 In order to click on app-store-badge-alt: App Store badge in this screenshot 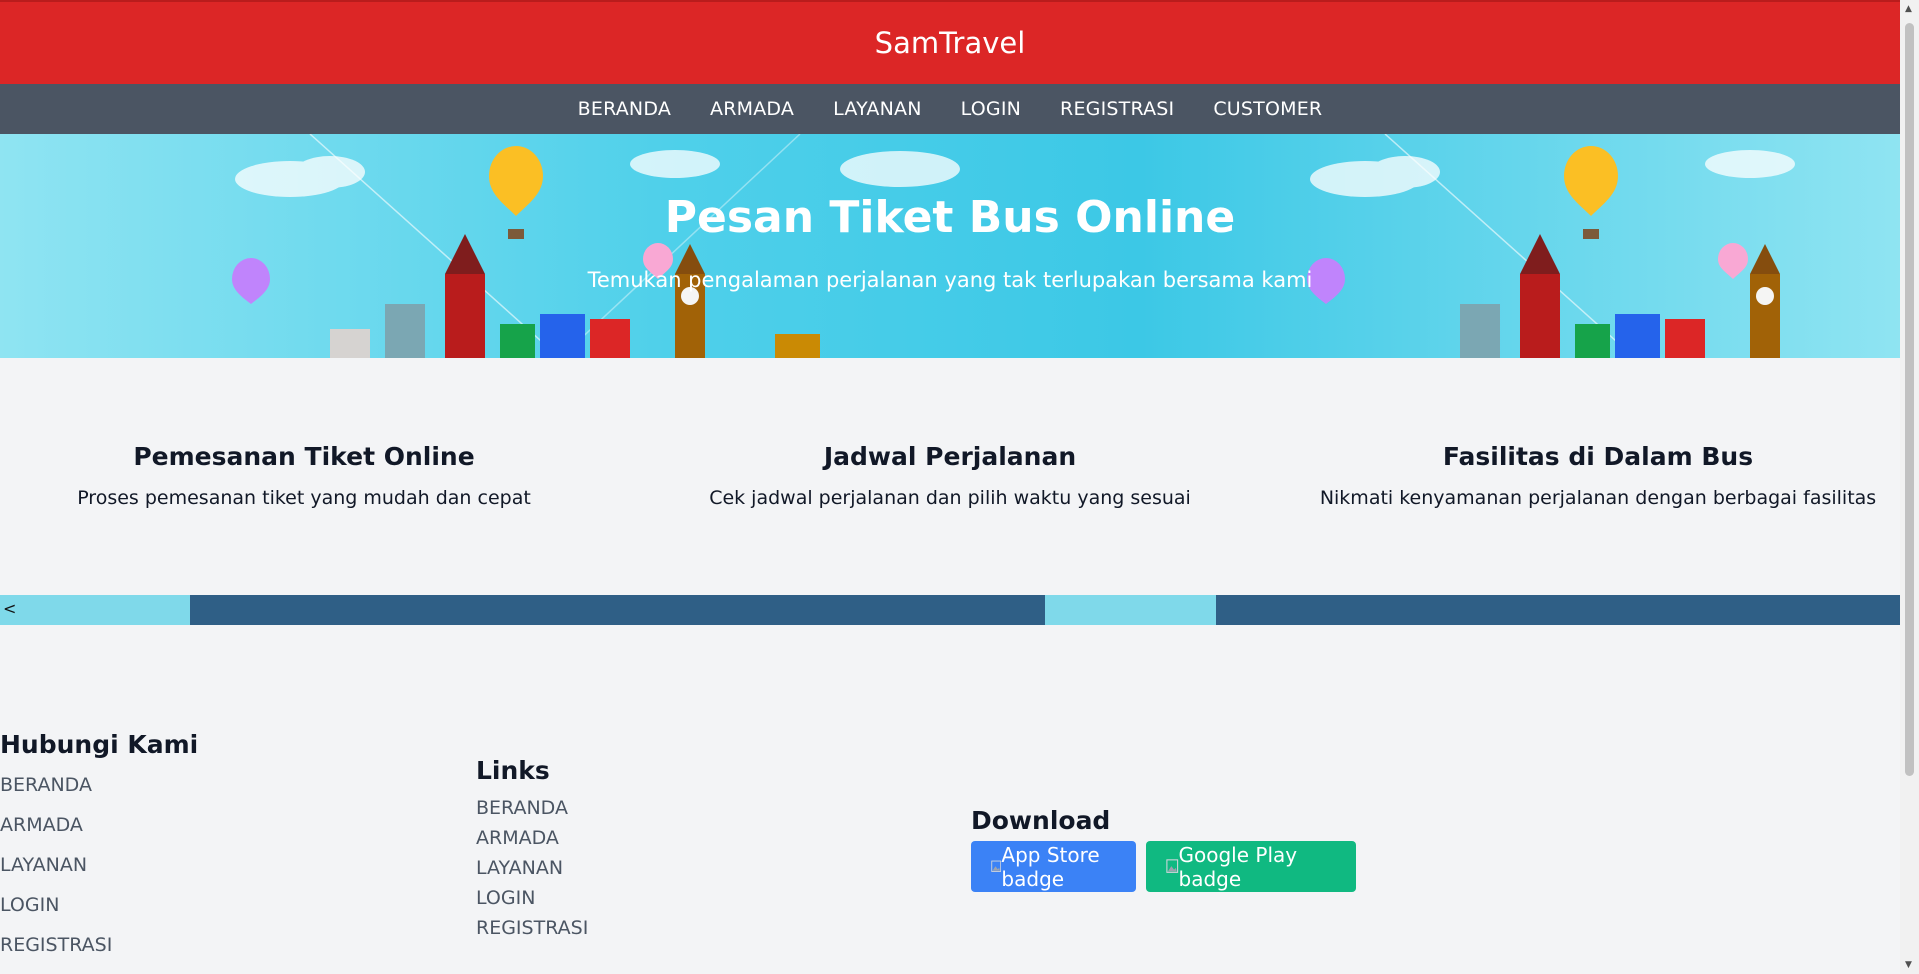, I will do `click(1050, 866)`.